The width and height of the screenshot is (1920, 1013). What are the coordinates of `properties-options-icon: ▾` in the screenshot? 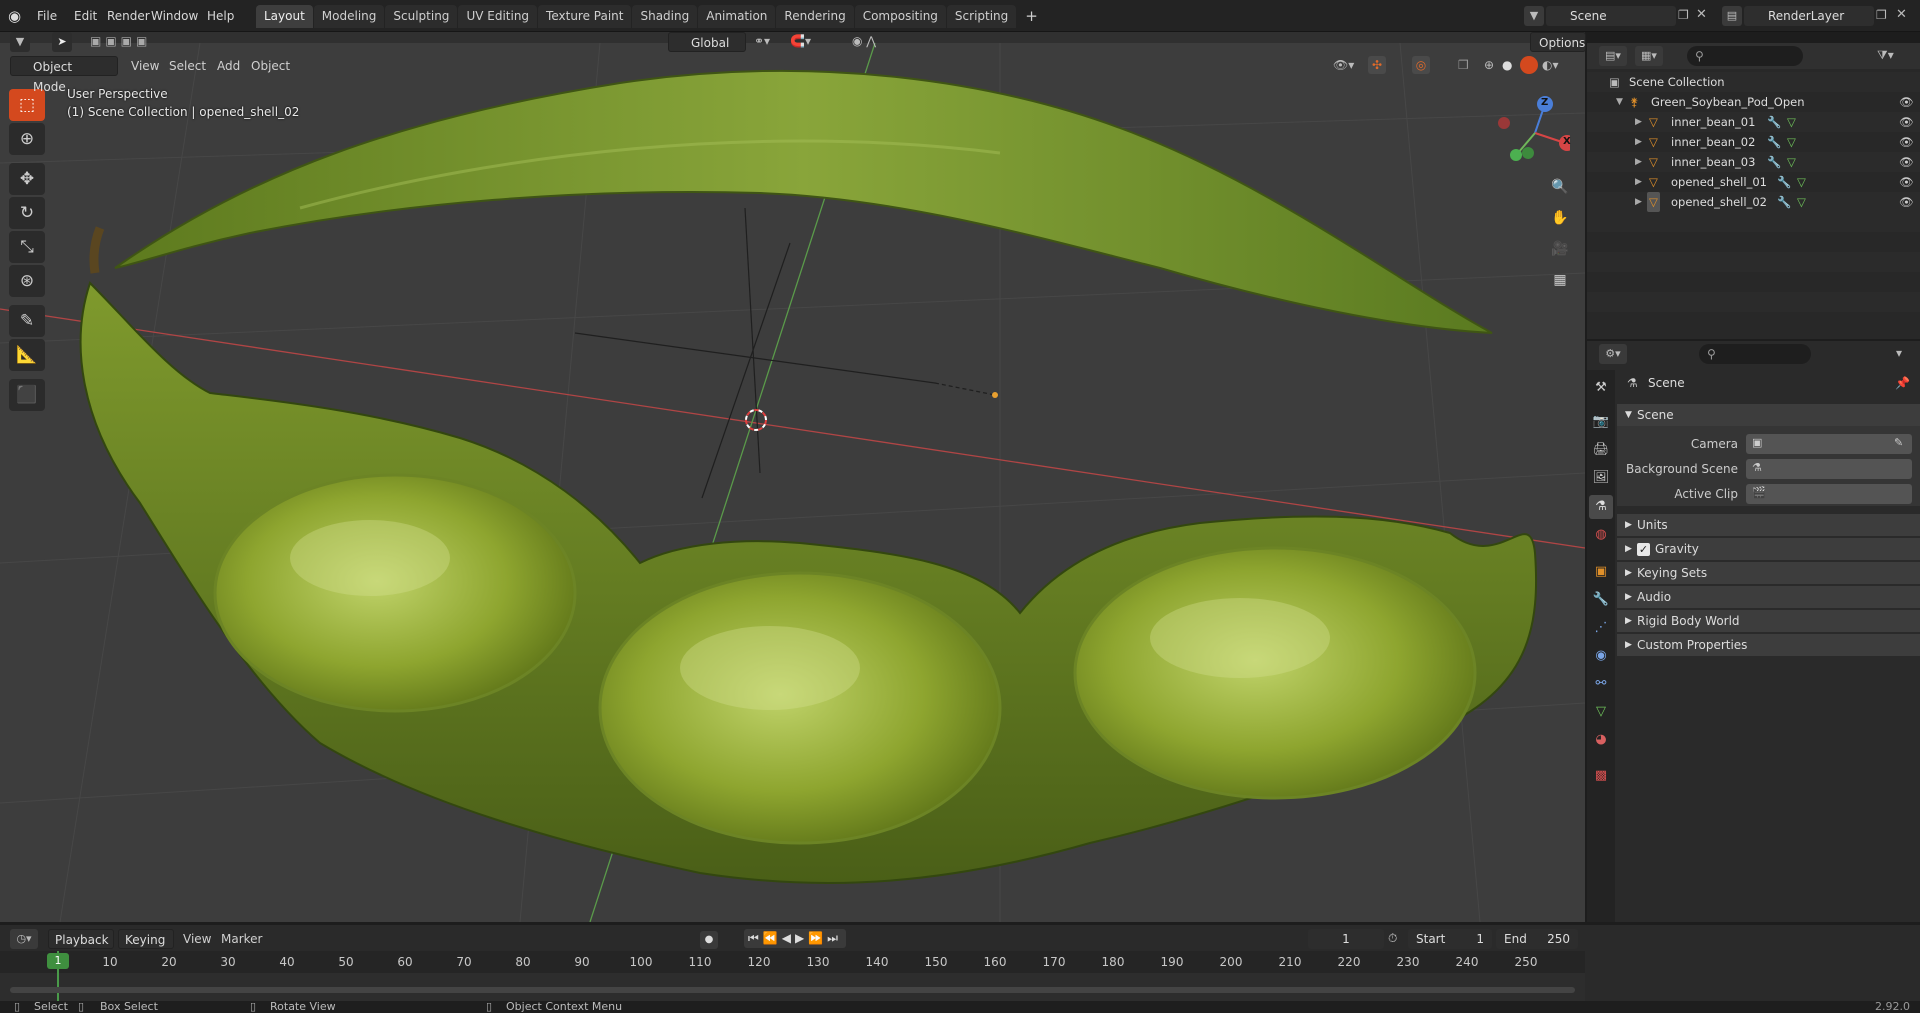 It's located at (1899, 353).